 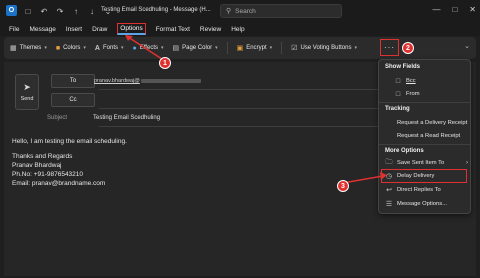 I want to click on callout-badge-1: 1, so click(x=165, y=63).